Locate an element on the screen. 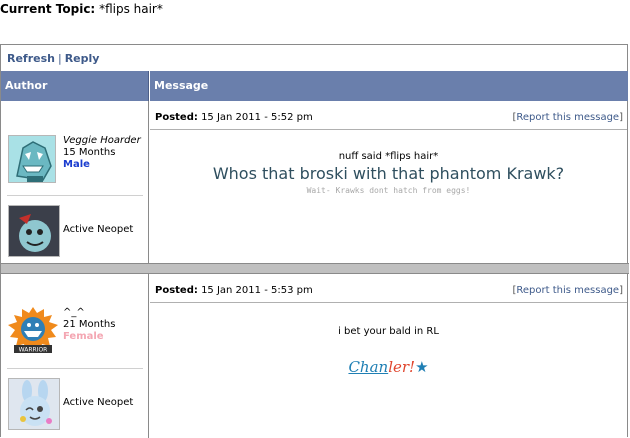 The width and height of the screenshot is (630, 438). star-icon: ★ is located at coordinates (422, 367).